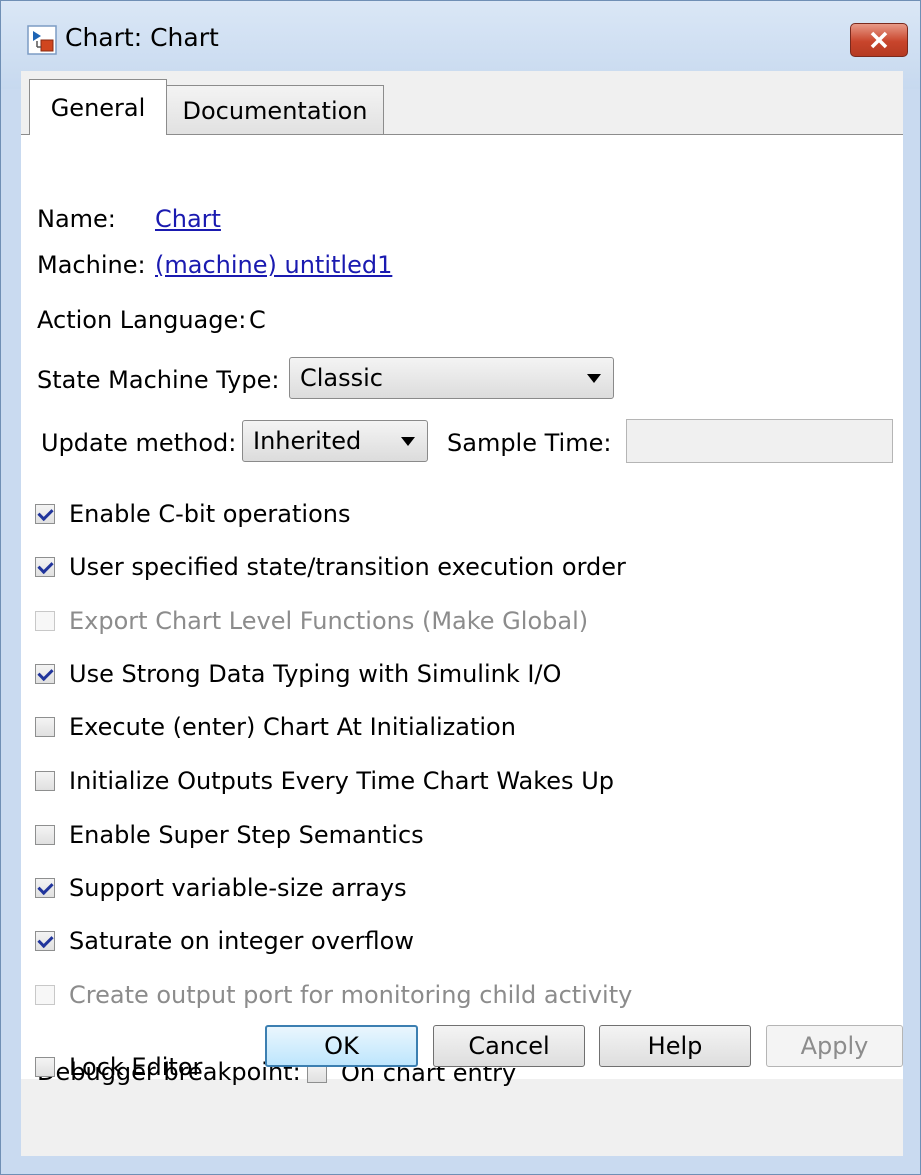  I want to click on support-variable-size-arrays-row: Support variable-size arrays, so click(221, 888).